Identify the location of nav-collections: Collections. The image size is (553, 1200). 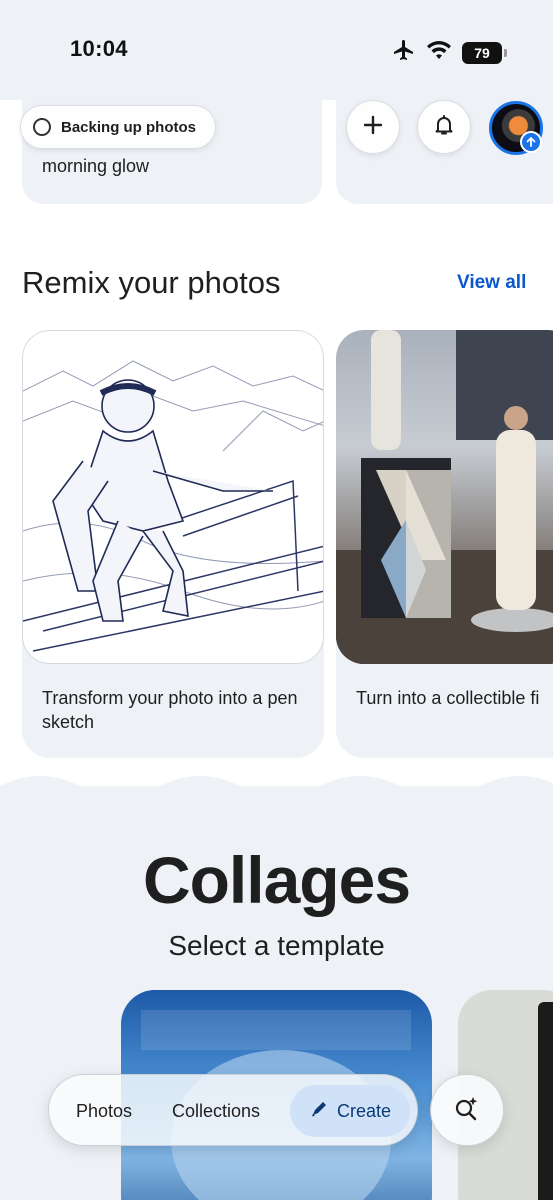
(216, 1111).